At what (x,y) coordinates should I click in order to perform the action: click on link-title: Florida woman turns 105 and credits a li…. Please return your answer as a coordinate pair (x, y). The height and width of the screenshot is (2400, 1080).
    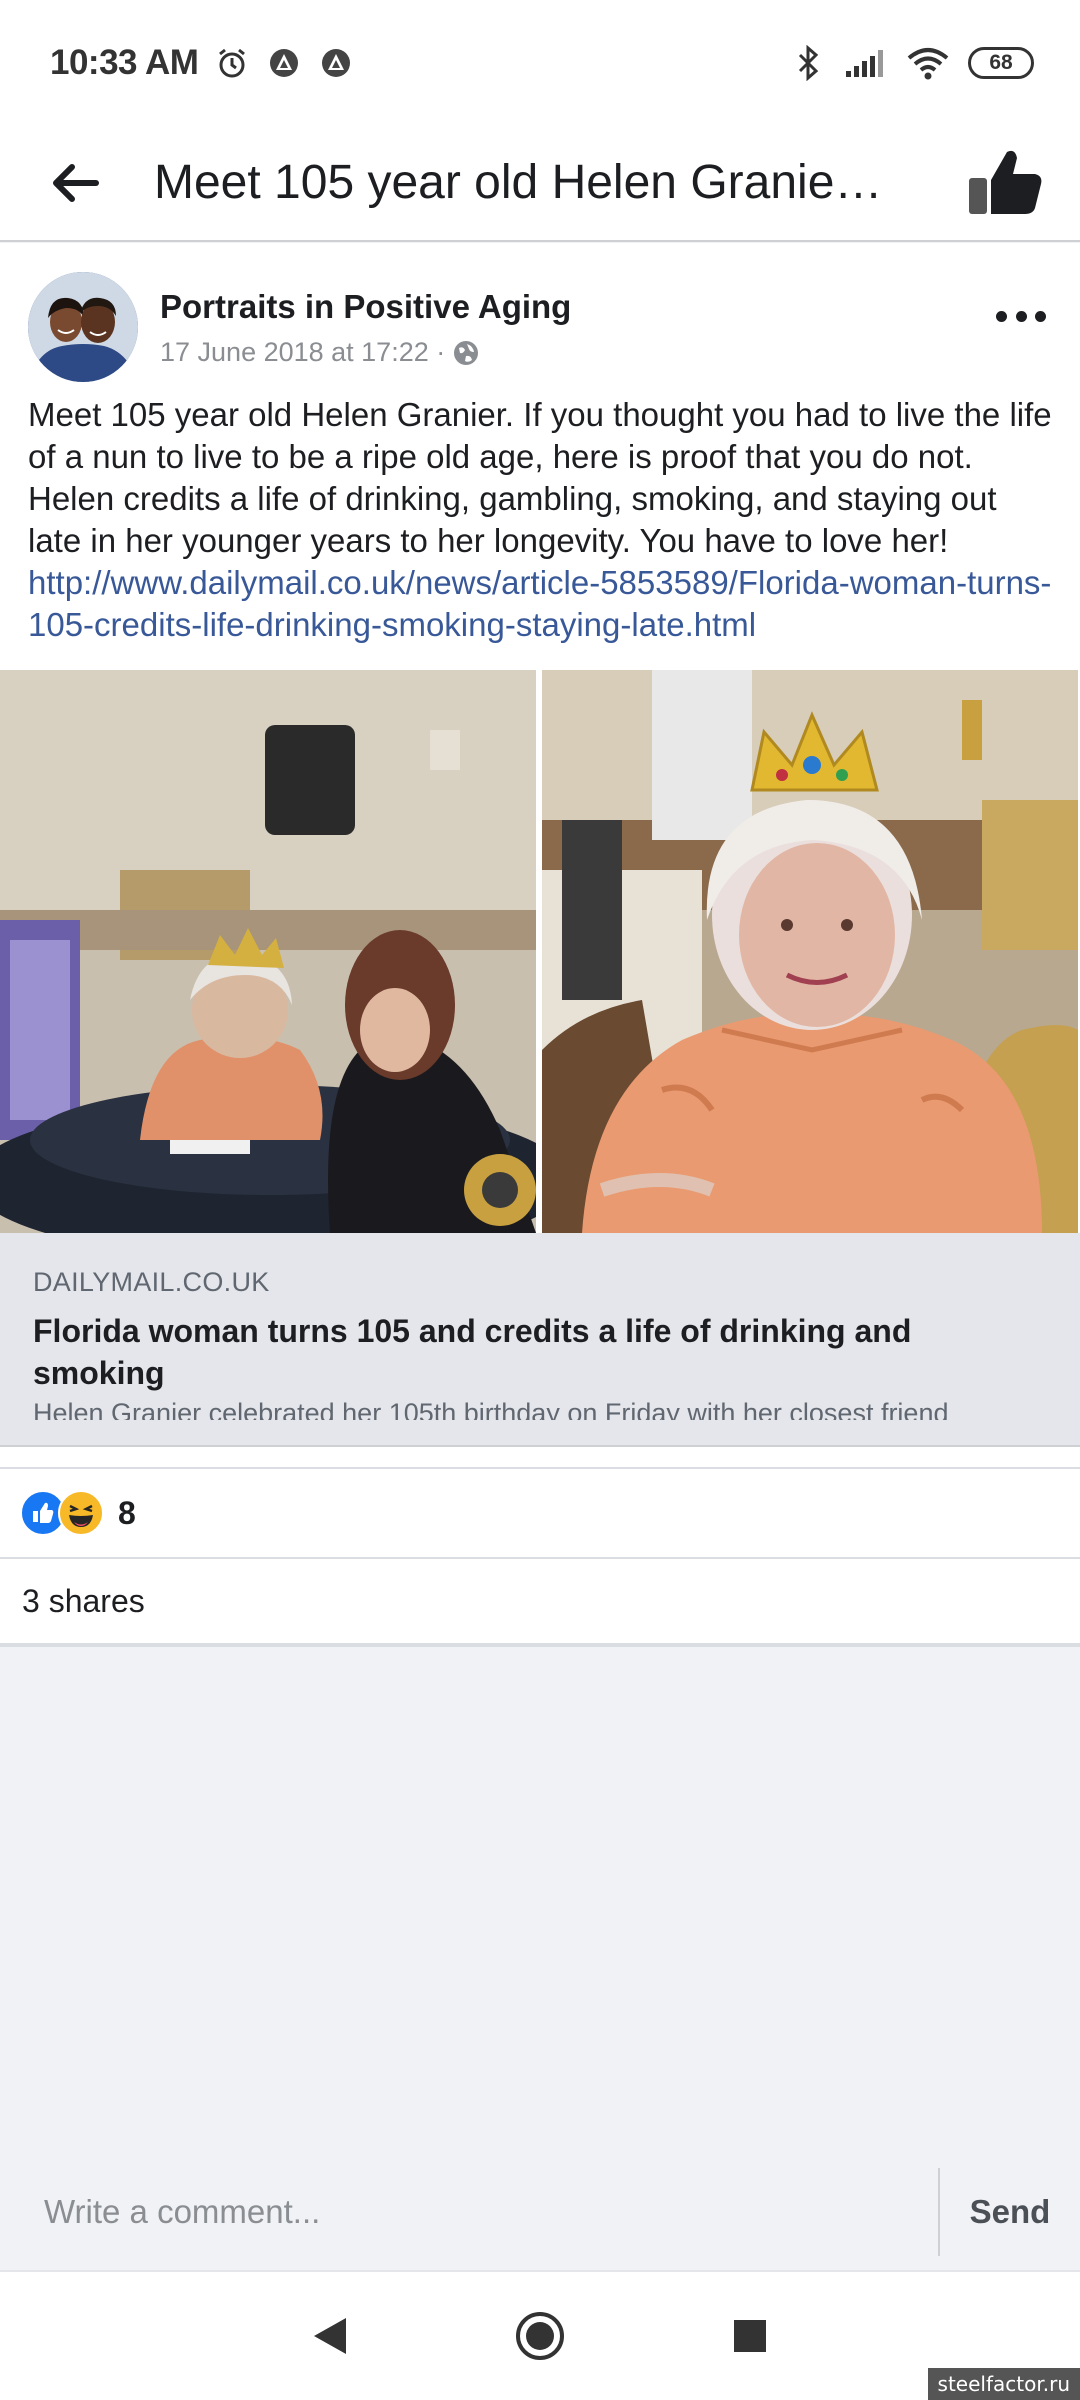
    Looking at the image, I should click on (472, 1352).